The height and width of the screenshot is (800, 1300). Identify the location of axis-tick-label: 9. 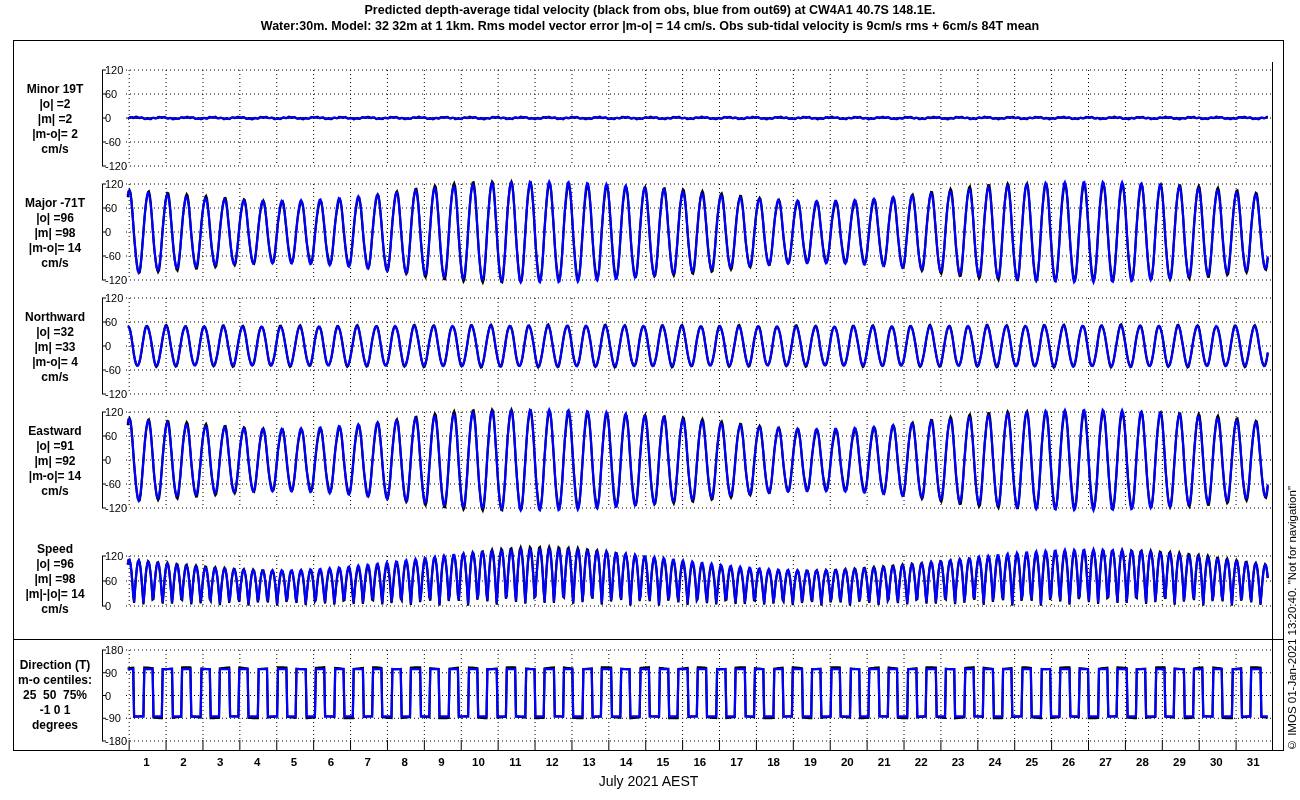
(441, 762).